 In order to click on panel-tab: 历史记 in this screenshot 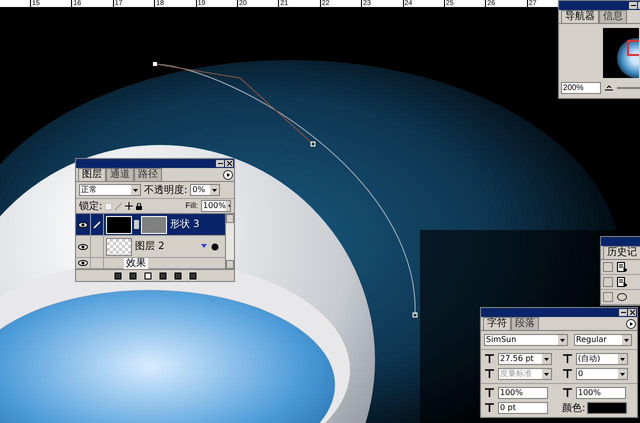, I will do `click(621, 252)`.